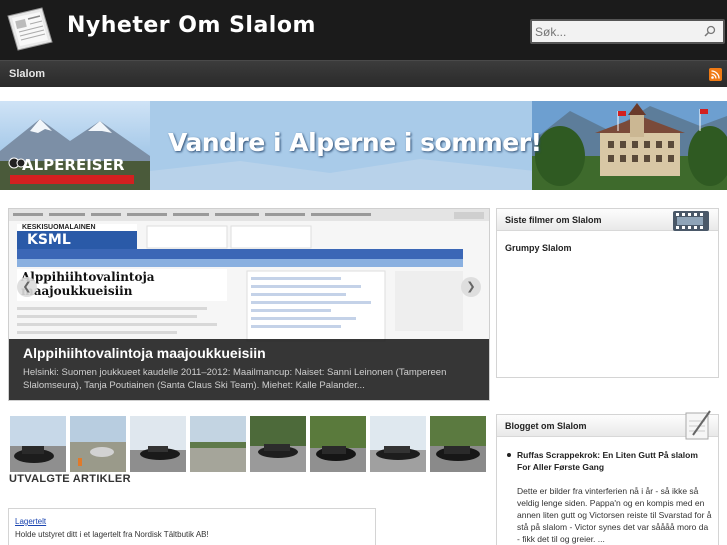  Describe the element at coordinates (698, 425) in the screenshot. I see `notepad-pen-icon` at that location.